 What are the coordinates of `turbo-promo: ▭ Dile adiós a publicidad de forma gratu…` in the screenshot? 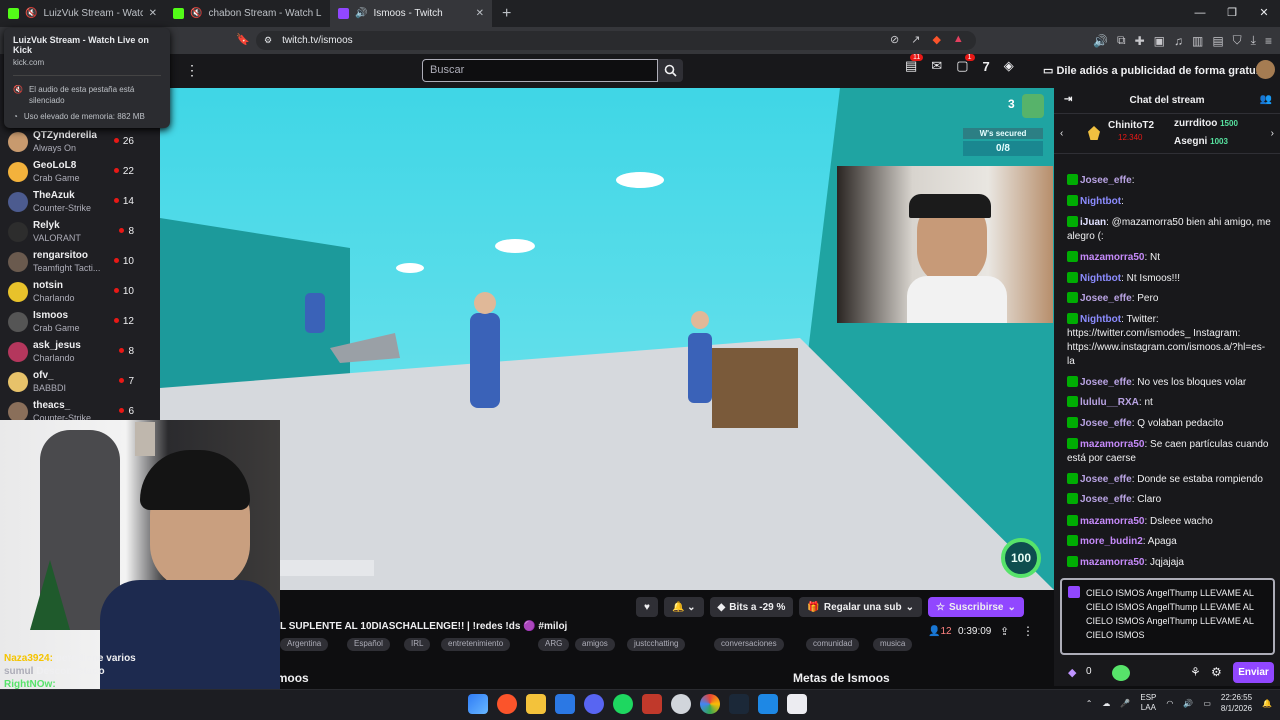 It's located at (1156, 70).